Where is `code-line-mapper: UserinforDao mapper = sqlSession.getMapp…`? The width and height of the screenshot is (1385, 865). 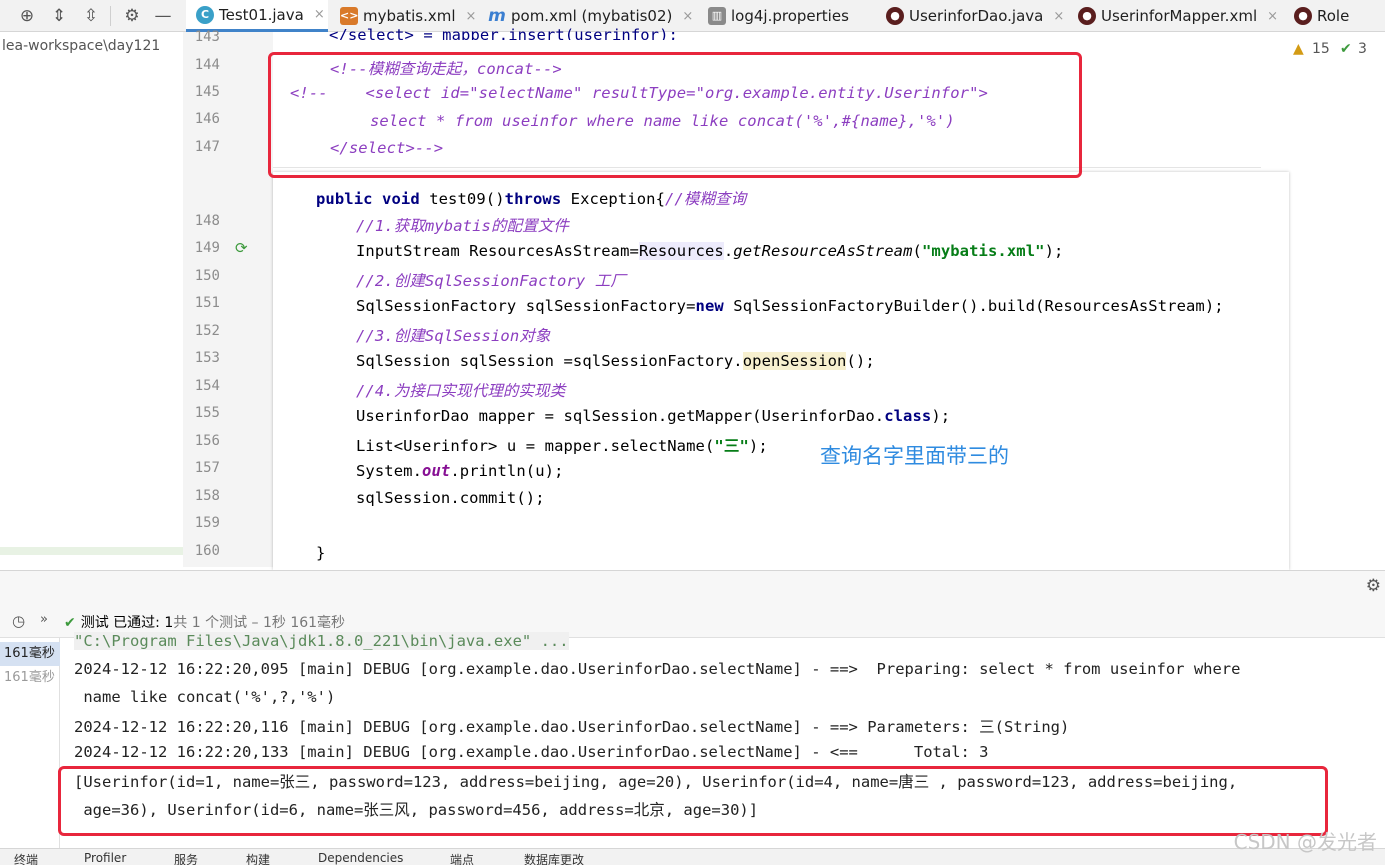 code-line-mapper: UserinforDao mapper = sqlSession.getMapp… is located at coordinates (653, 416).